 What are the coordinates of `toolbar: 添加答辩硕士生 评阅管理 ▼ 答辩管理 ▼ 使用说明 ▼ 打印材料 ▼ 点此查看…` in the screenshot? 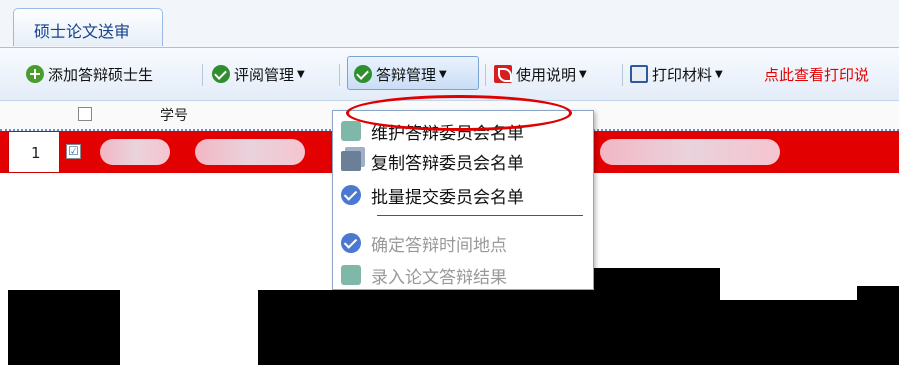 It's located at (449, 74).